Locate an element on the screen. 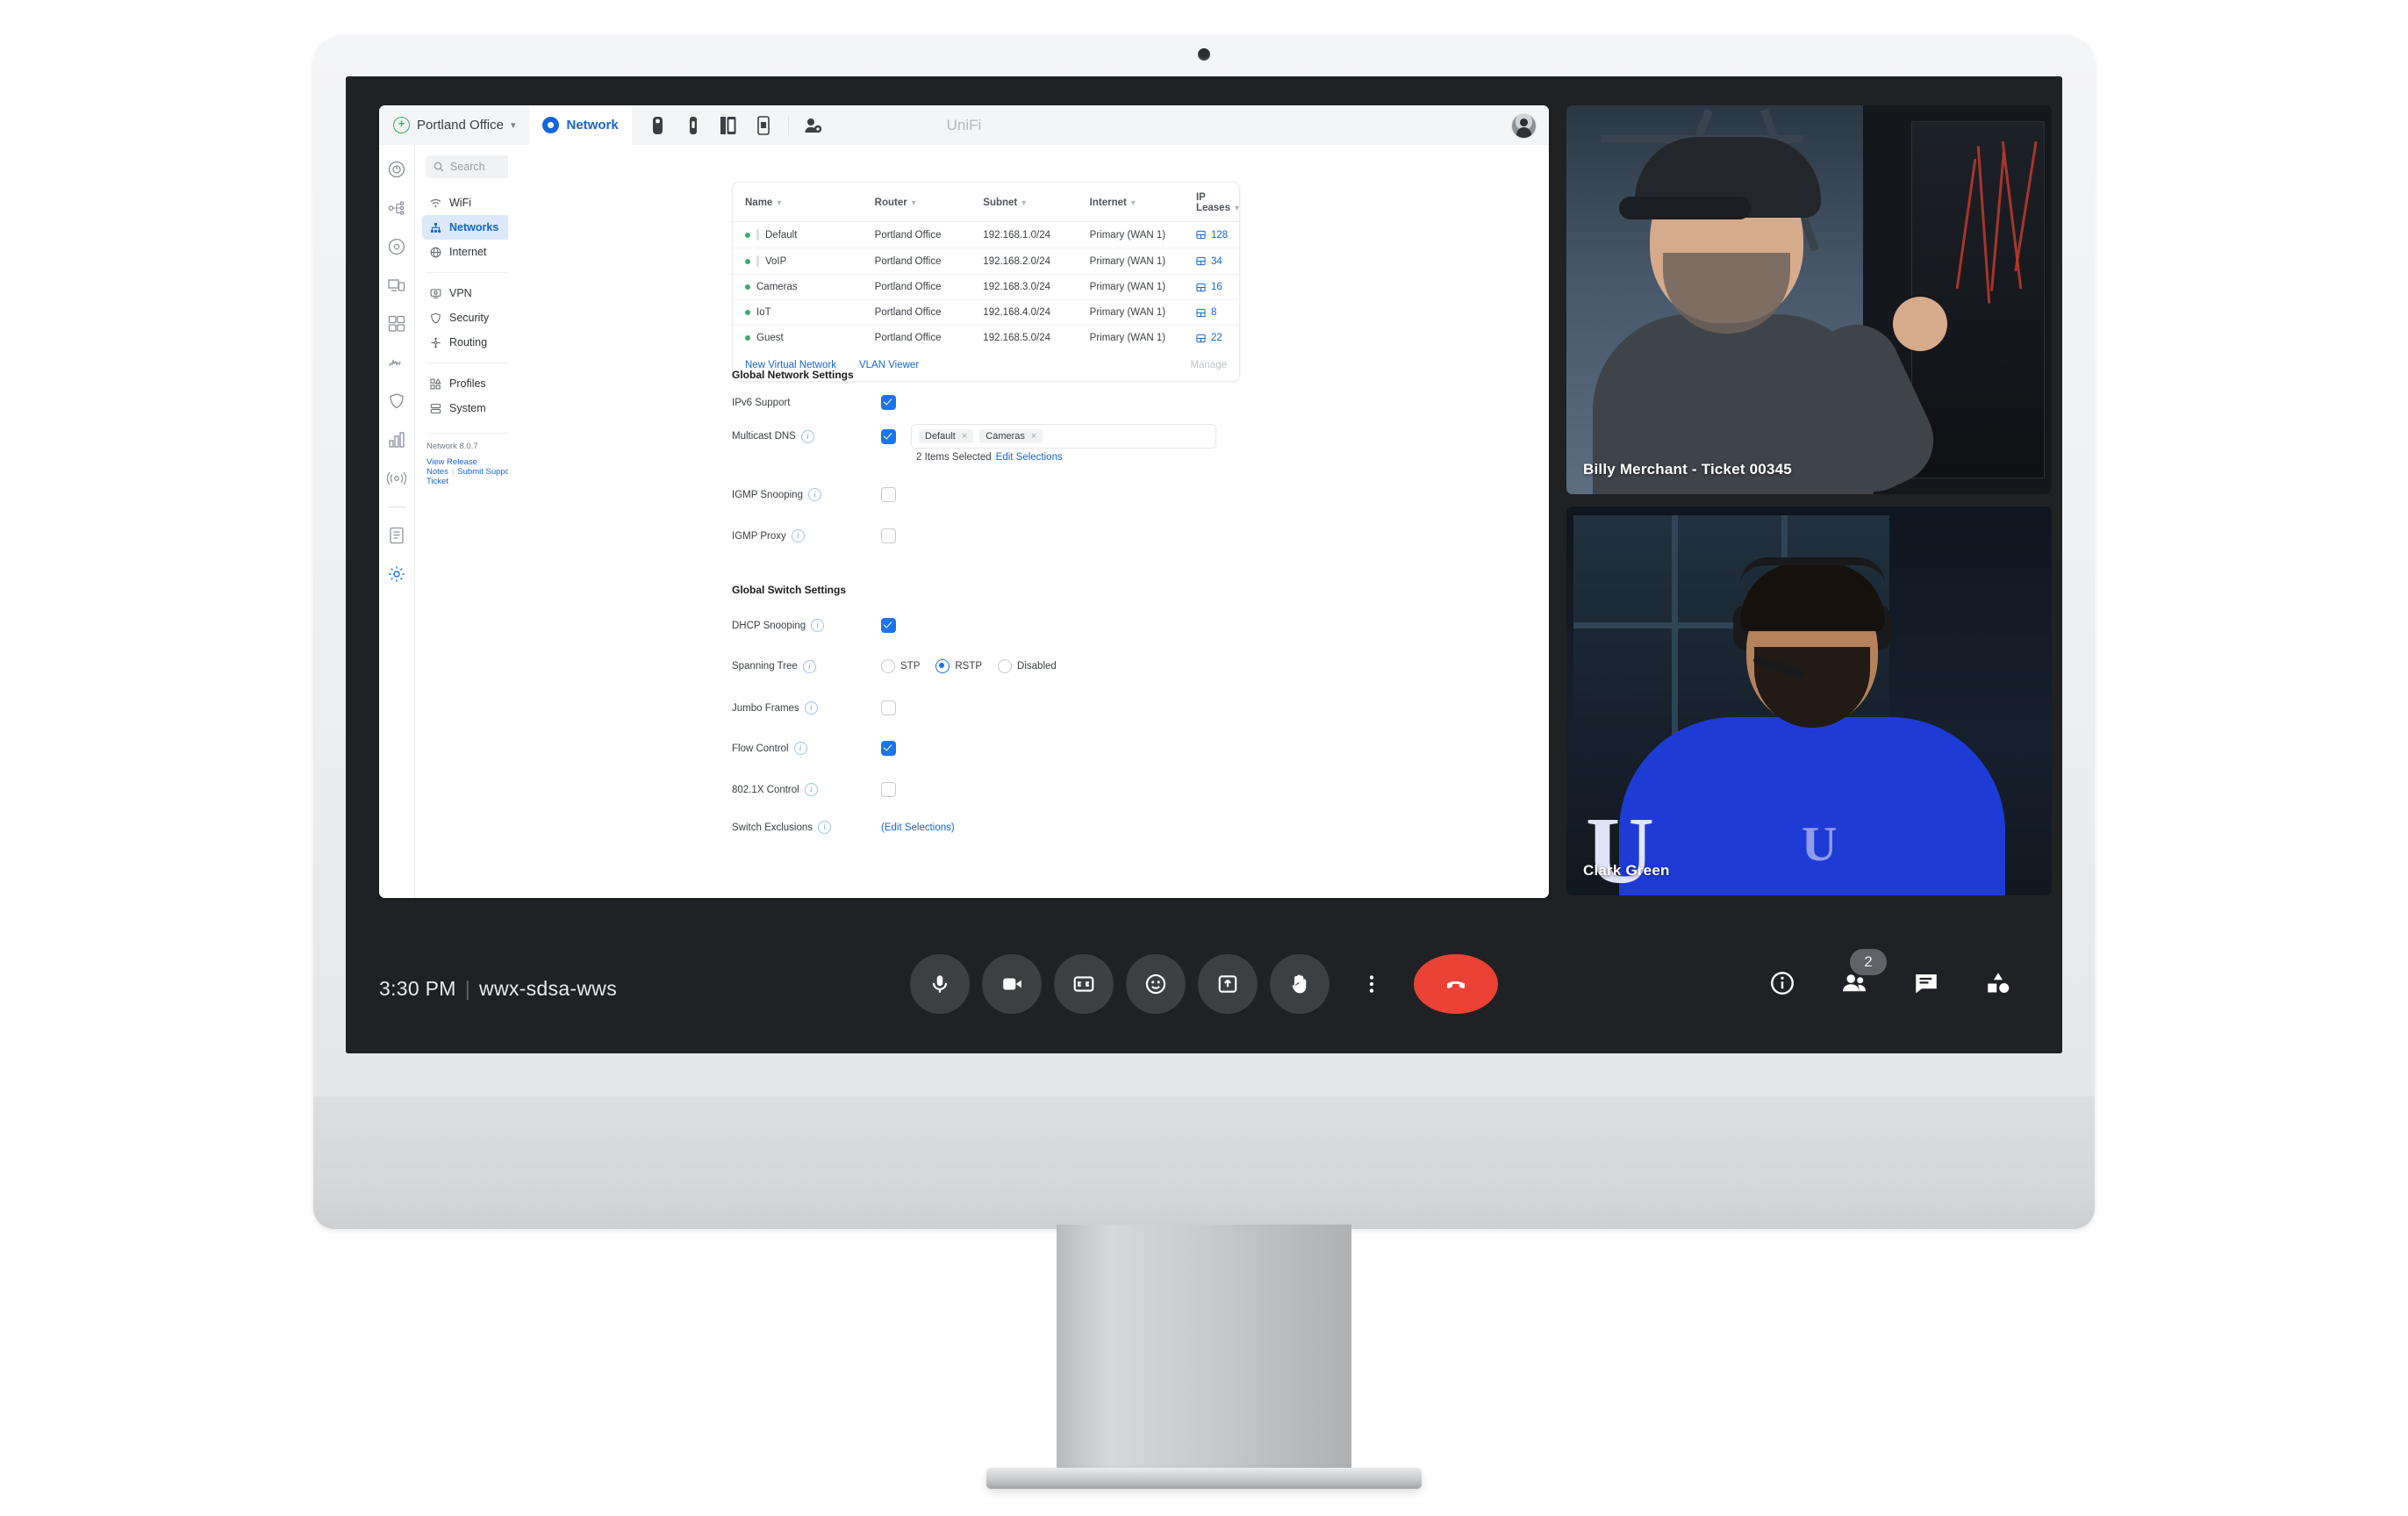 This screenshot has width=2408, height=1516. participant-tile-1: Billy Merchant - Ticket 00345 is located at coordinates (1809, 299).